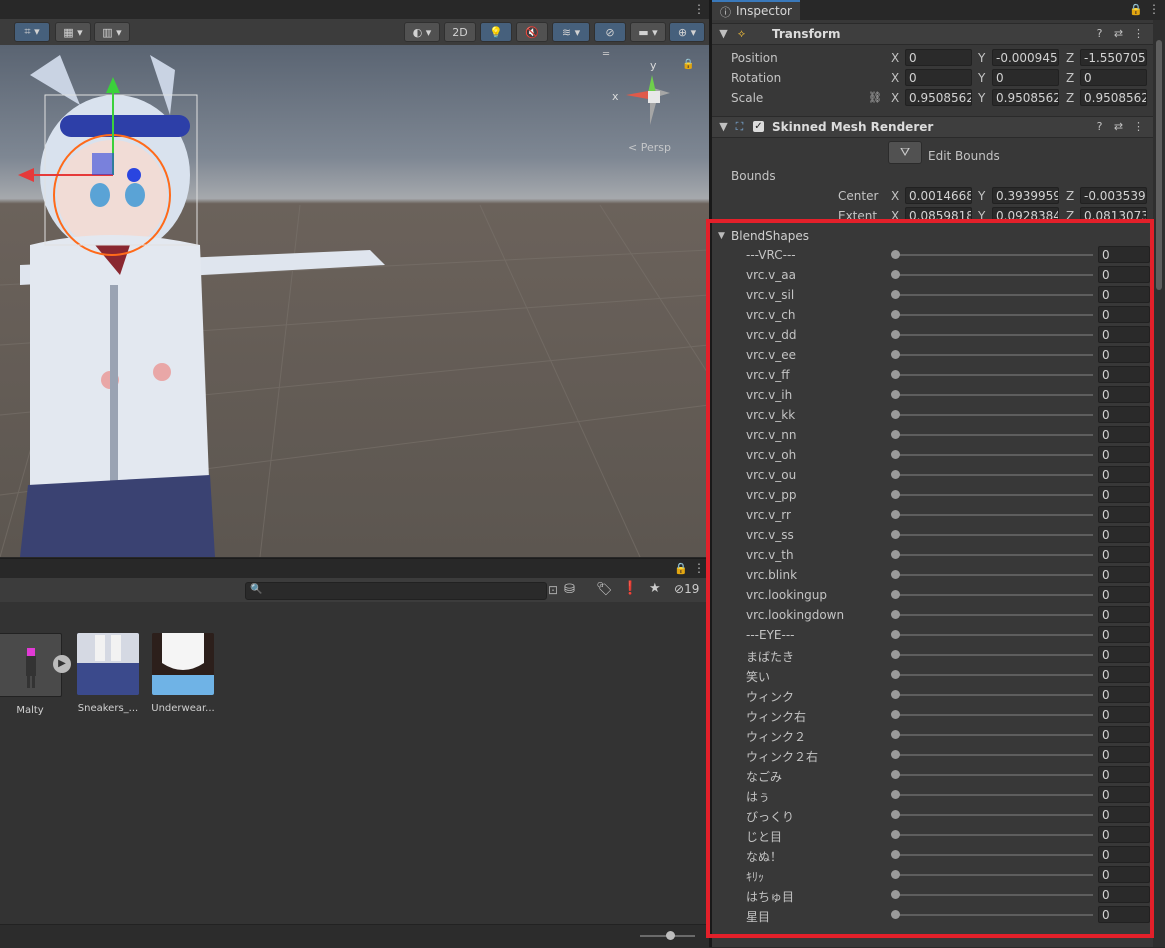  What do you see at coordinates (938, 57) in the screenshot?
I see `position-x-field: 0` at bounding box center [938, 57].